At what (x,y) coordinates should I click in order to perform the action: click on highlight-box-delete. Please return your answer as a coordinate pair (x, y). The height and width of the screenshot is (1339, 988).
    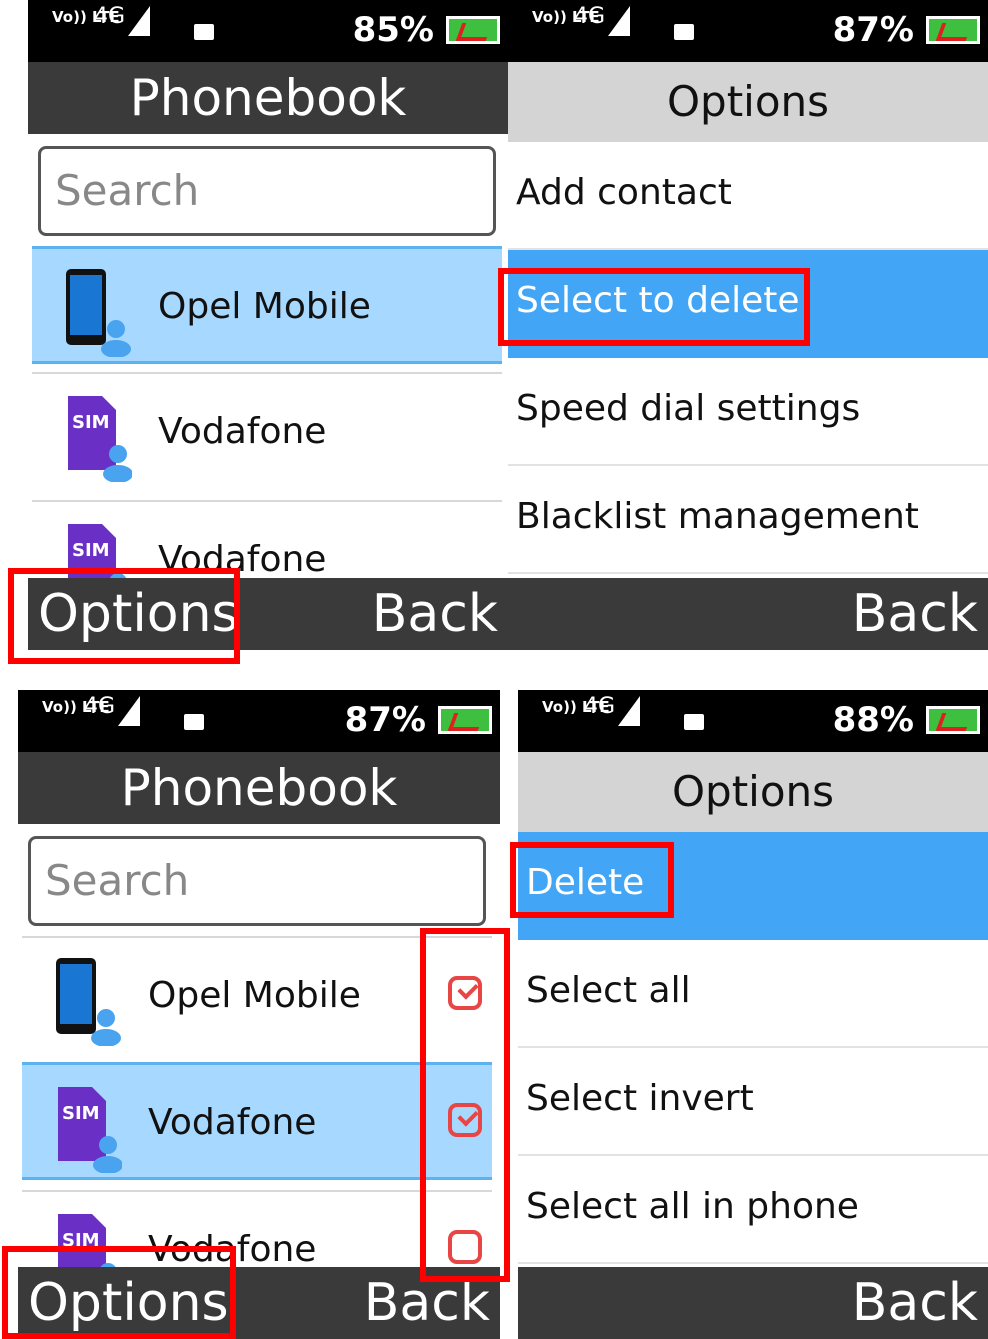
    Looking at the image, I should click on (592, 880).